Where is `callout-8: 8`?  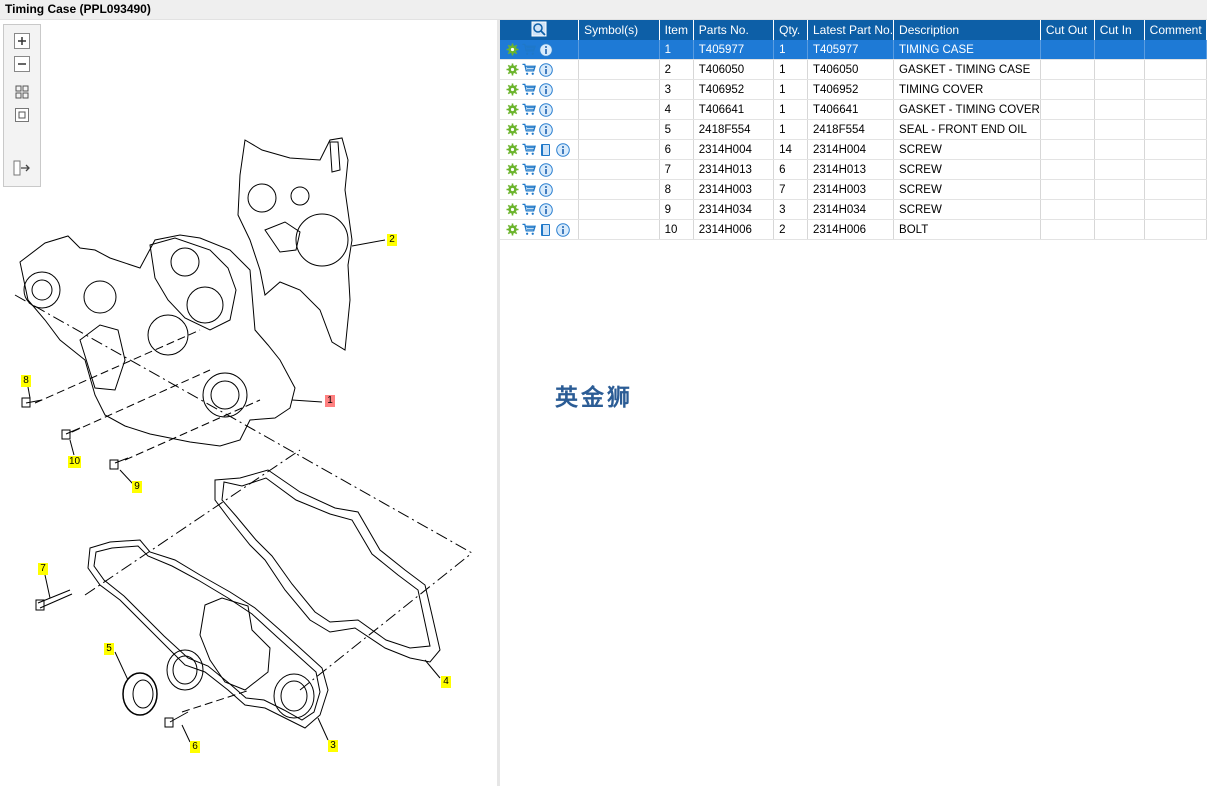 callout-8: 8 is located at coordinates (26, 381).